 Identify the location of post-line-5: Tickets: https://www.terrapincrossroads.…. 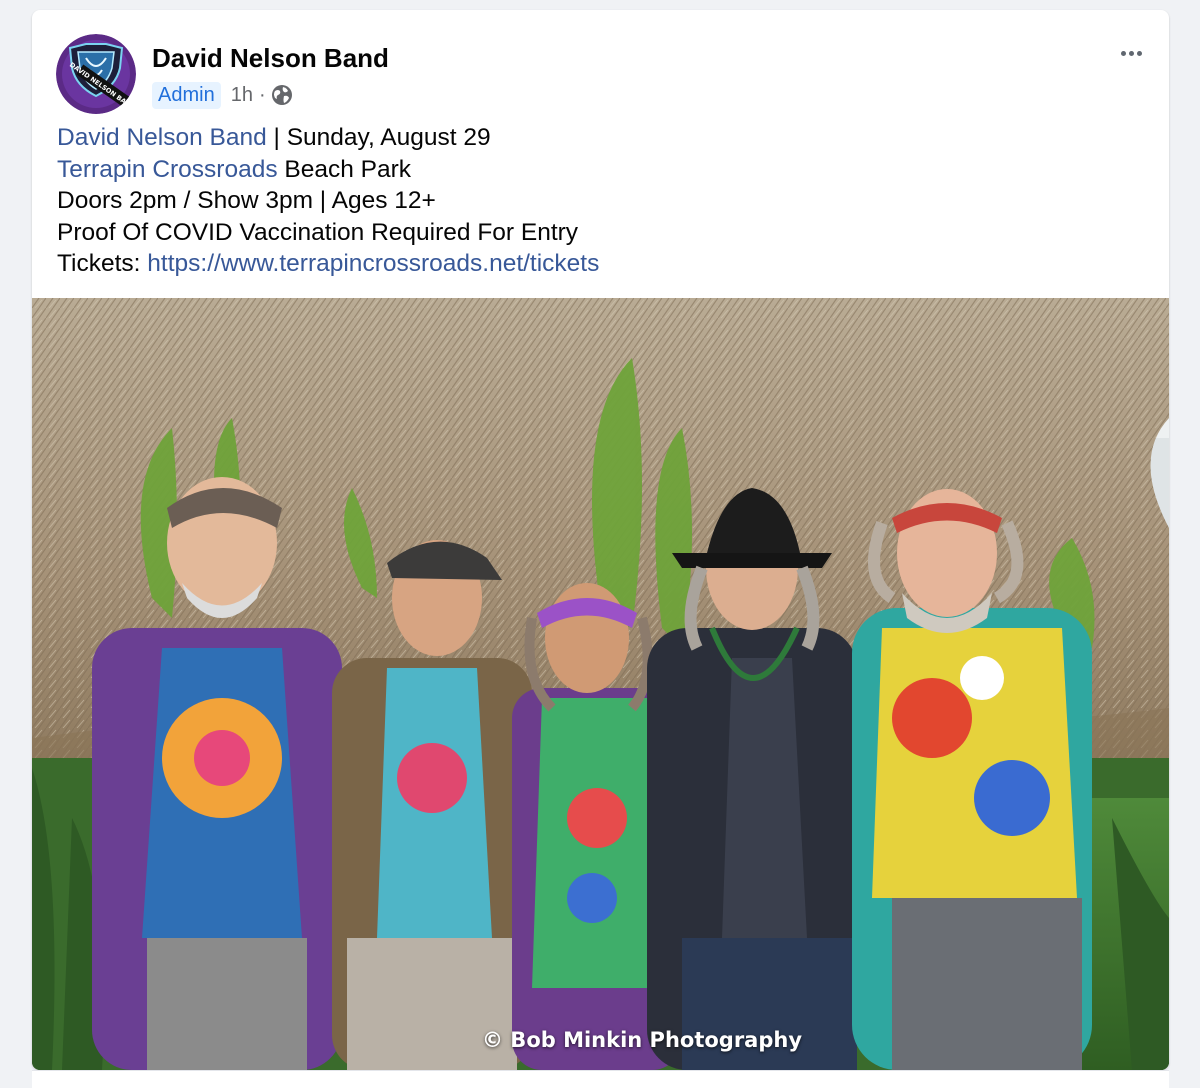
(328, 264).